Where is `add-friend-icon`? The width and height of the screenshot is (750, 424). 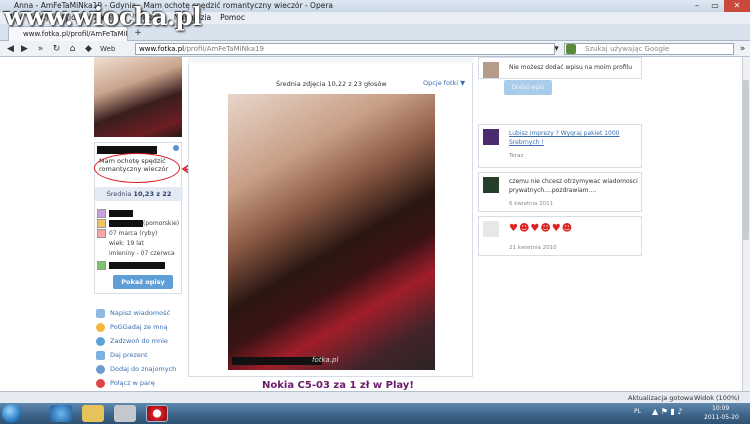
add-friend-icon is located at coordinates (100, 369).